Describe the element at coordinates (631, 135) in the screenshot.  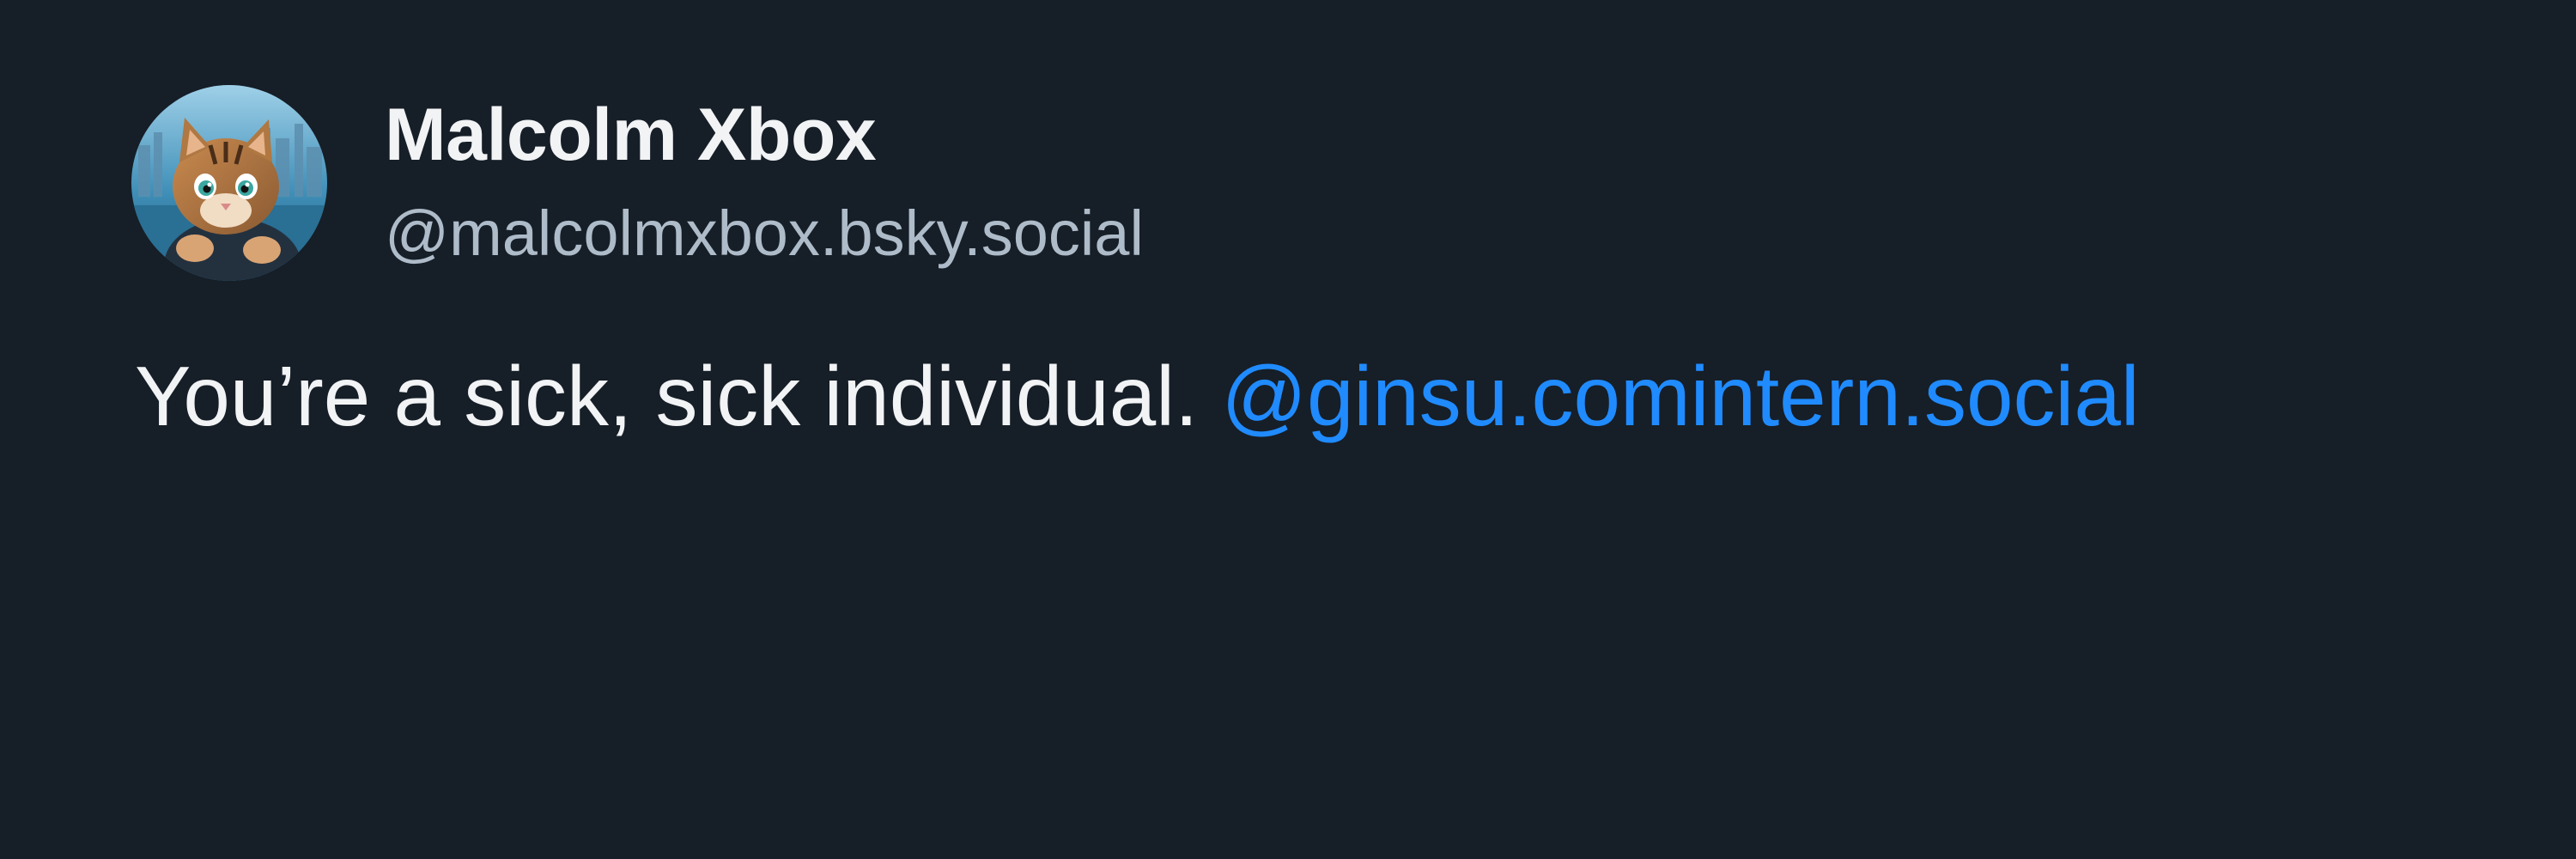
I see `author-display-name: Malcolm Xbox` at that location.